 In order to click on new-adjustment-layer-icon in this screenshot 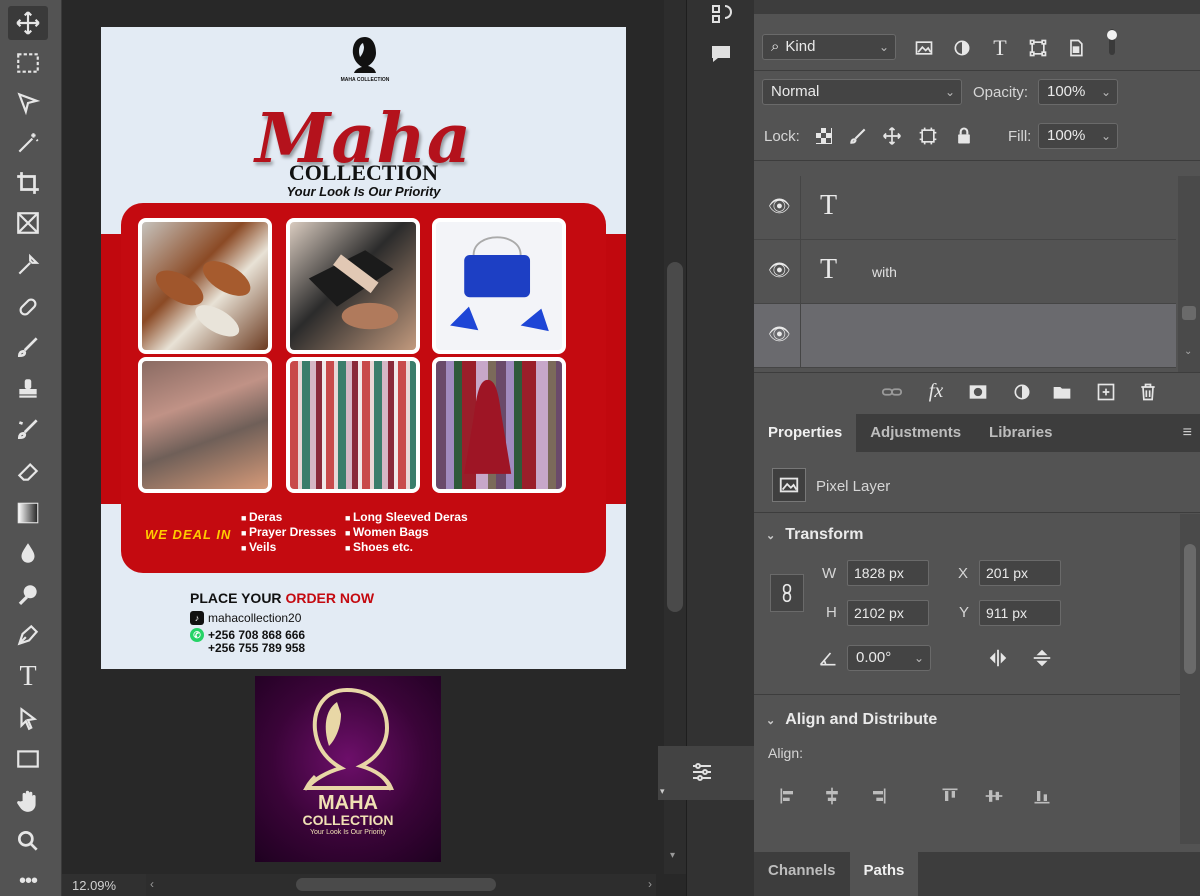, I will do `click(1022, 392)`.